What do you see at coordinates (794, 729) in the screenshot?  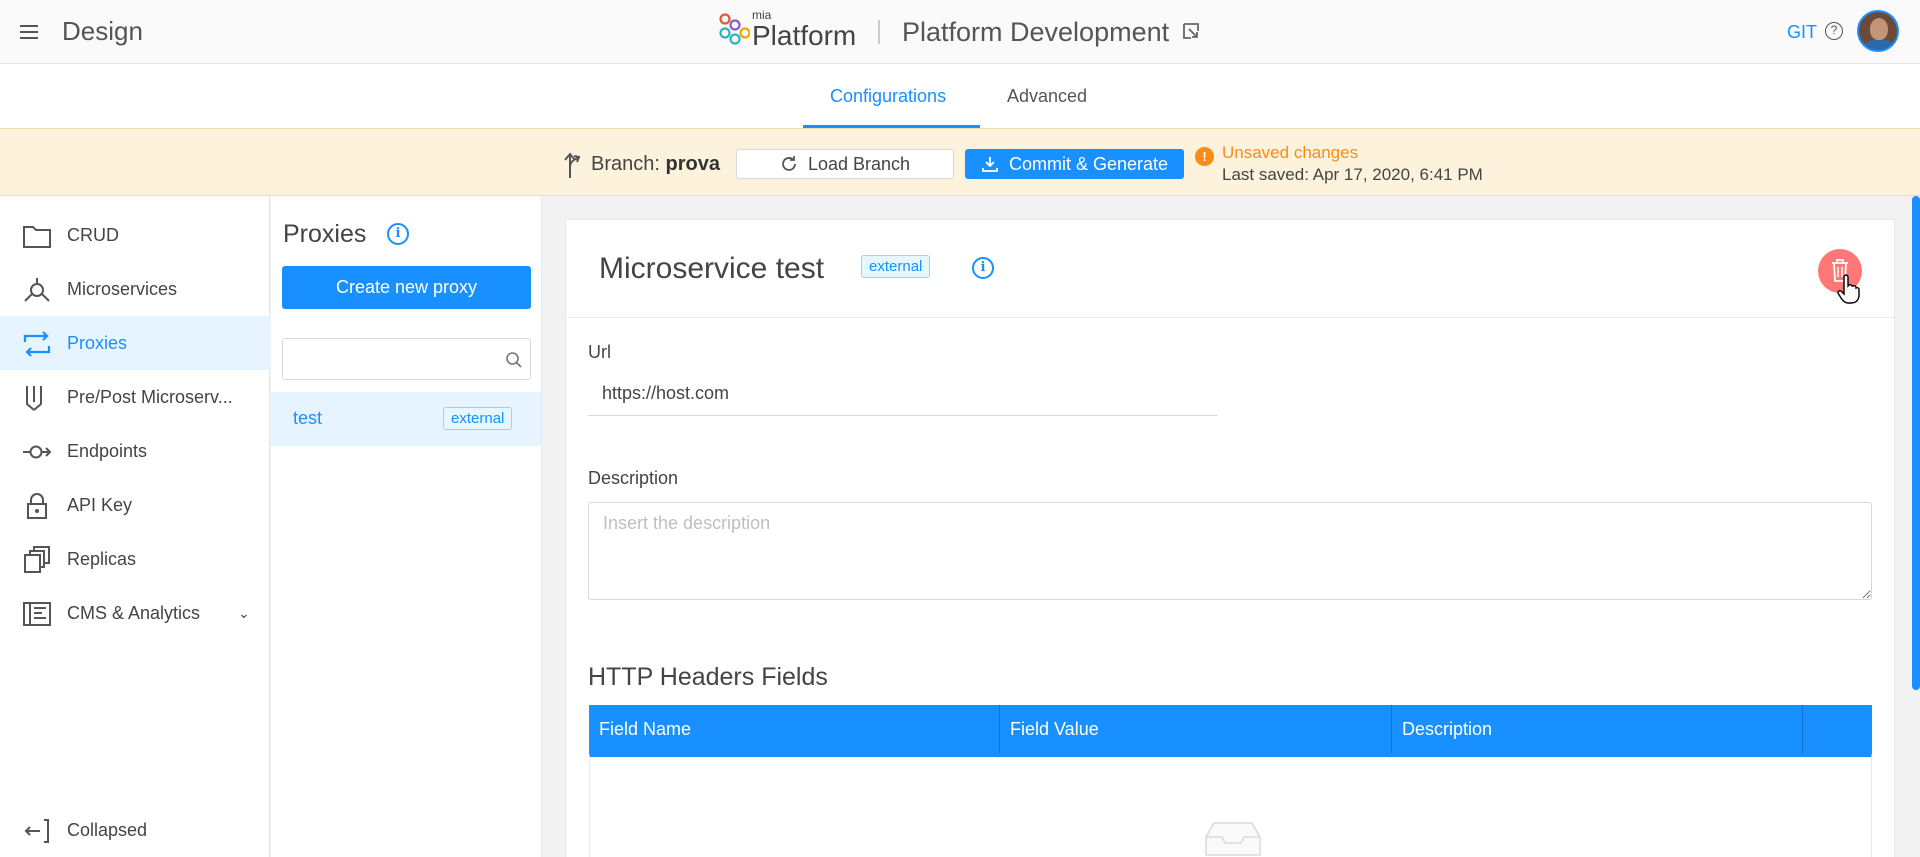 I see `column-field-name: Field Name` at bounding box center [794, 729].